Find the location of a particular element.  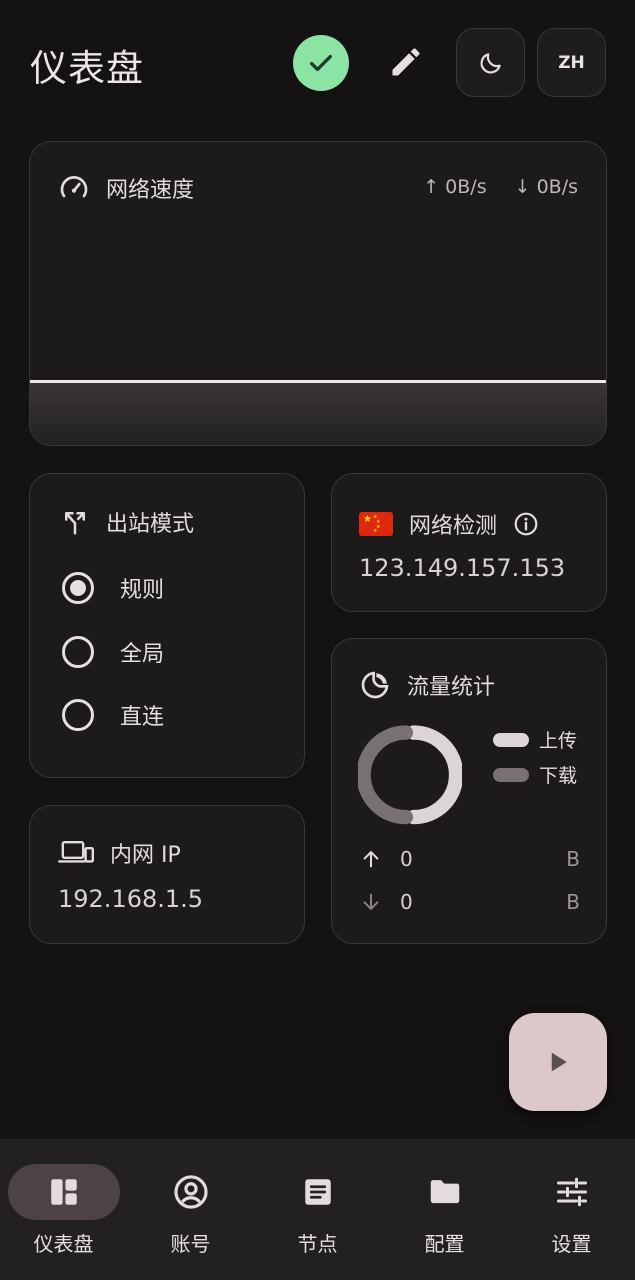

mode-option-direct: 直连 is located at coordinates (113, 715).